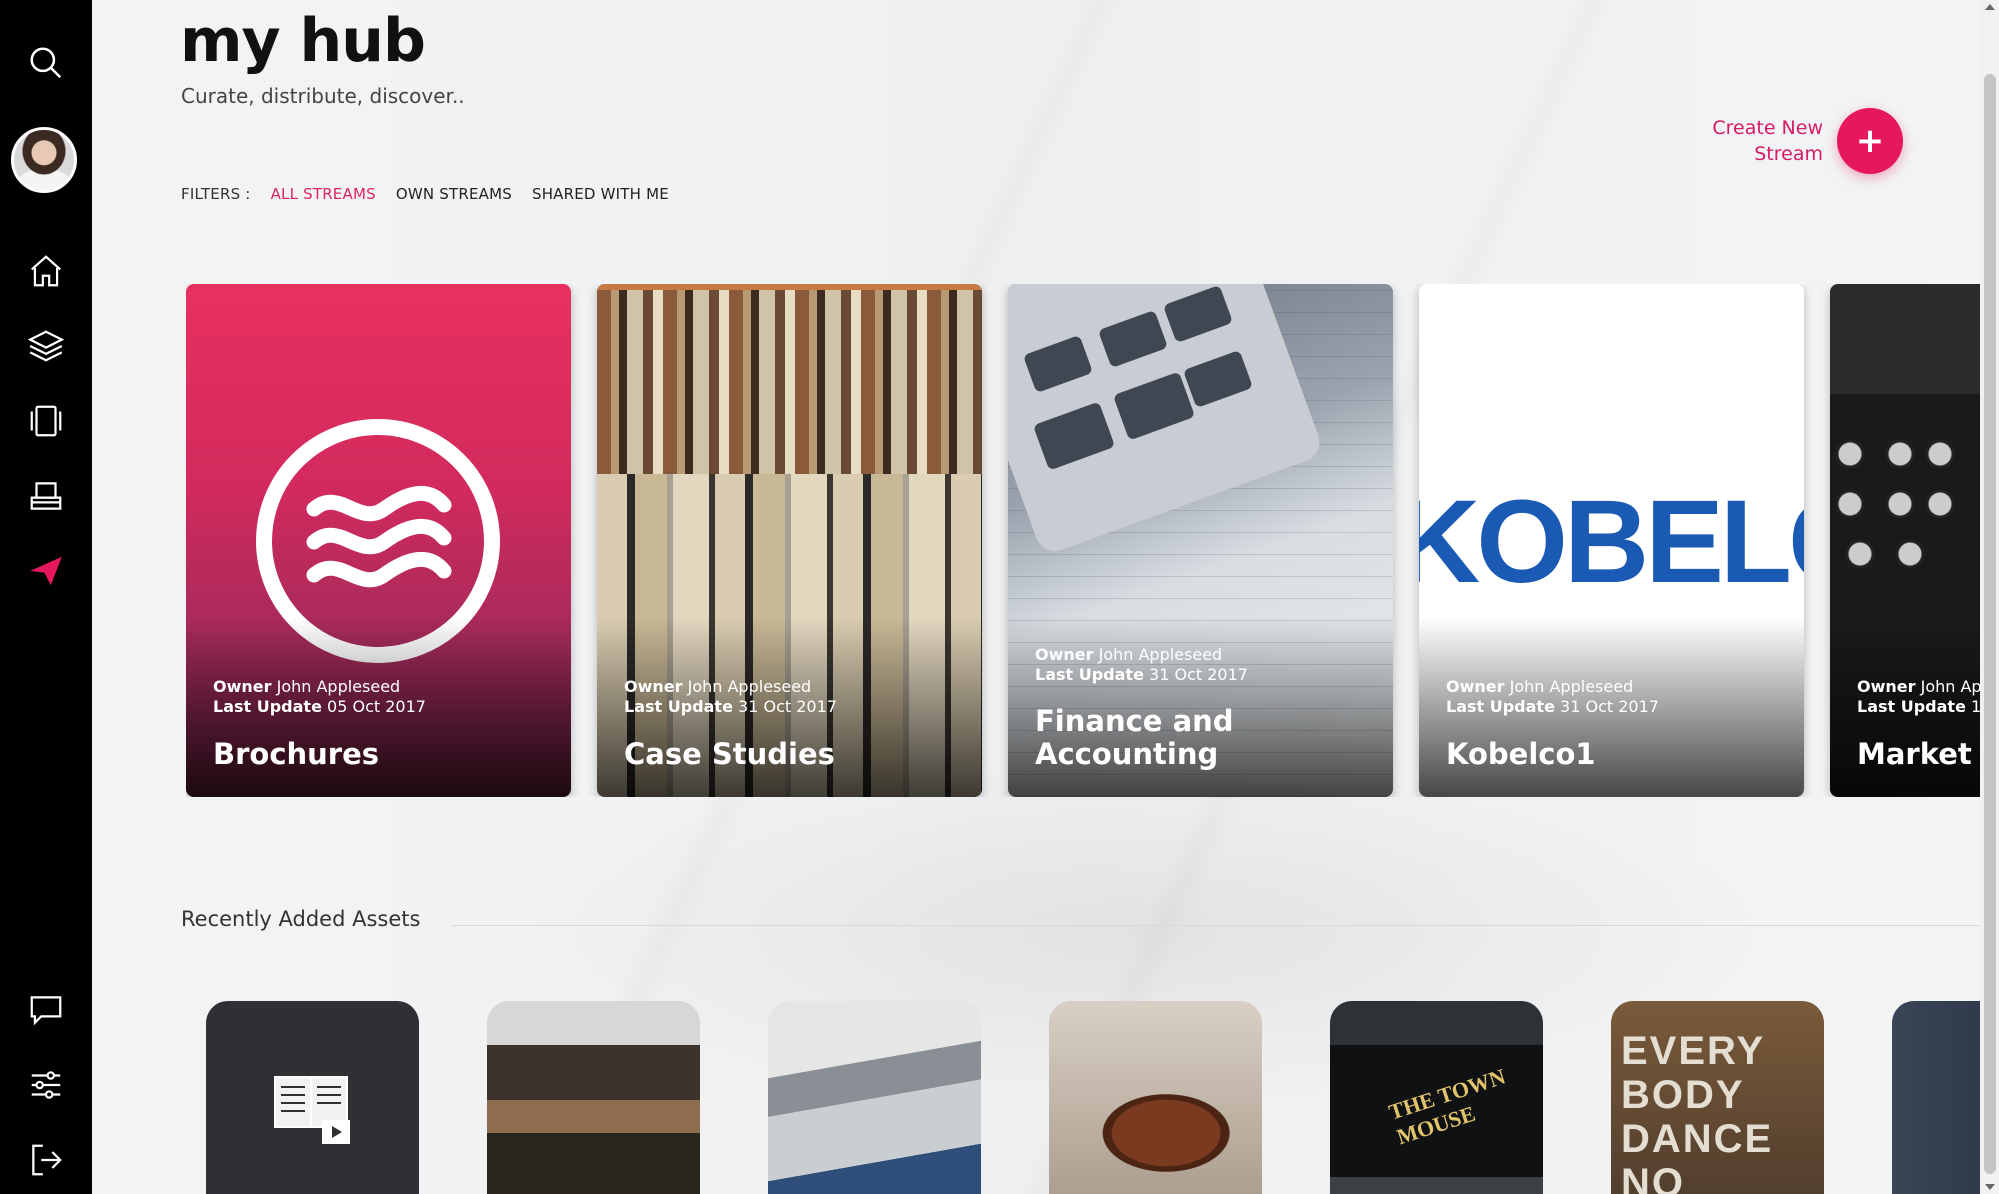 The image size is (1999, 1194). What do you see at coordinates (301, 919) in the screenshot?
I see `recent-assets-title: Recently Added Assets` at bounding box center [301, 919].